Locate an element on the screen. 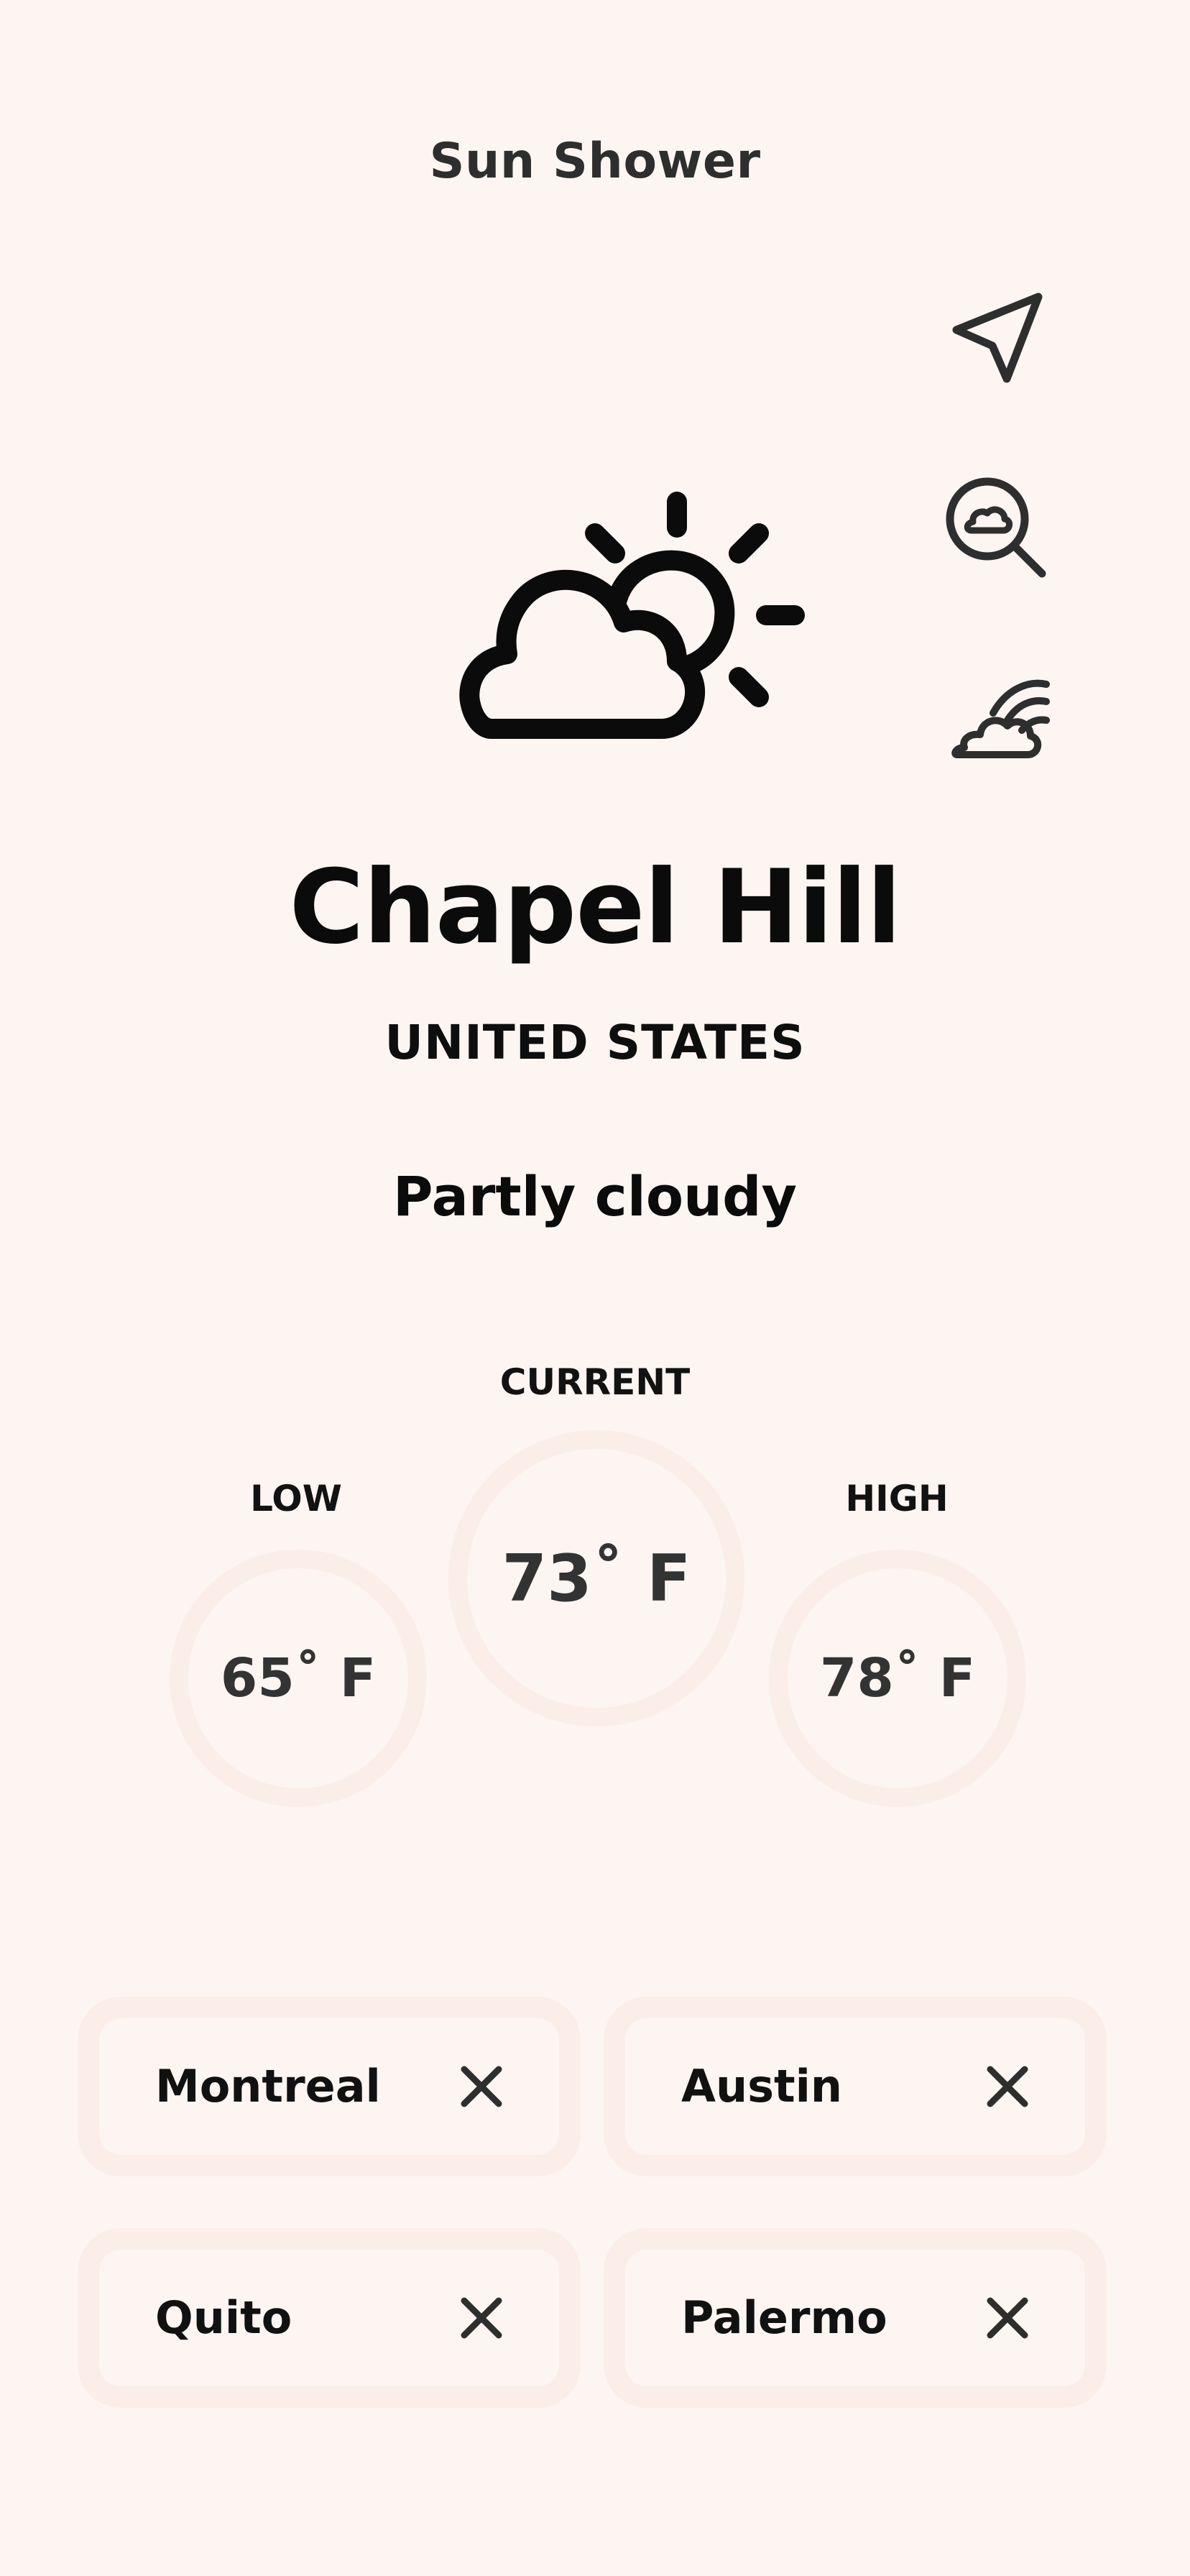 This screenshot has width=1190, height=2576. saved-city-name: Palermo is located at coordinates (784, 2317).